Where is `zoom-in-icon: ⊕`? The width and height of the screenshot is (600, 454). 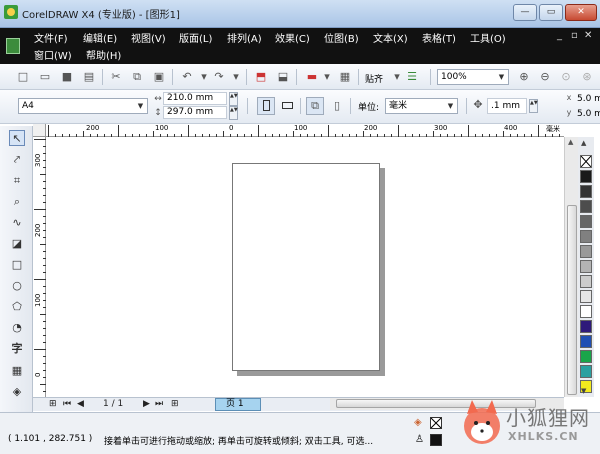
zoom-in-icon: ⊕ is located at coordinates (524, 77).